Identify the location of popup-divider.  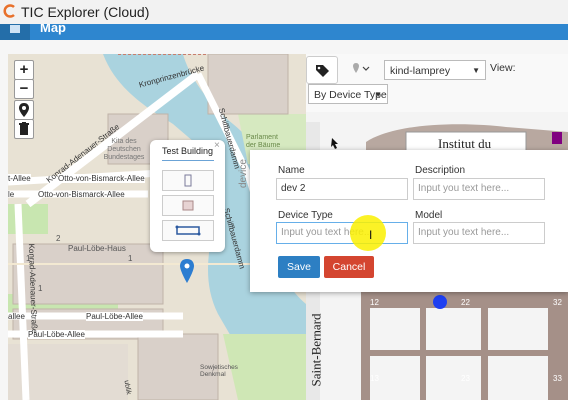
(188, 160).